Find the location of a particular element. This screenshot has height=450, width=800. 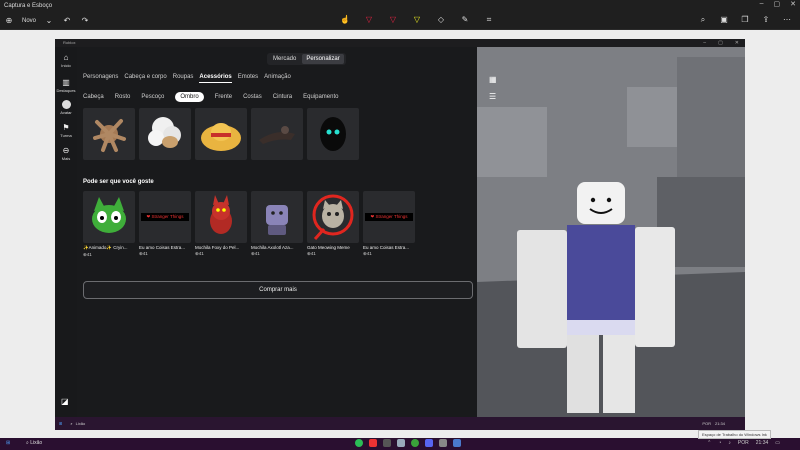

banner-badge: ❤ Stranger Things is located at coordinates (165, 217).